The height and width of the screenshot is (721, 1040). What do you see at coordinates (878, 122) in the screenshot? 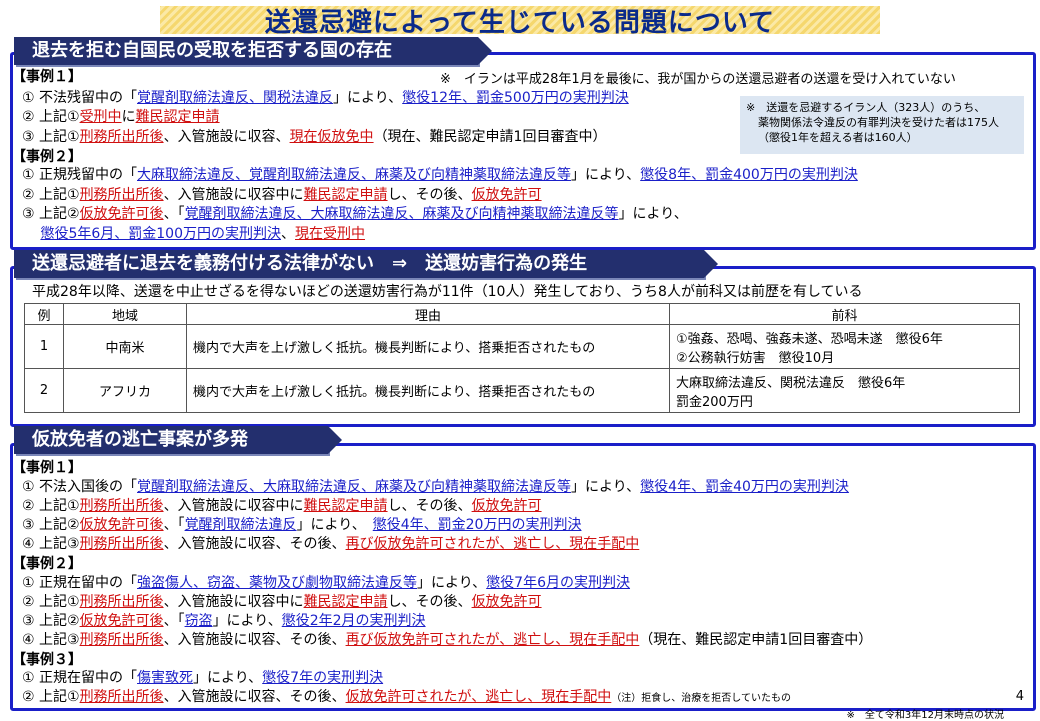
I see `iran-stats-line: 薬物関係法令違反の有罪判決を受けた者は175人` at bounding box center [878, 122].